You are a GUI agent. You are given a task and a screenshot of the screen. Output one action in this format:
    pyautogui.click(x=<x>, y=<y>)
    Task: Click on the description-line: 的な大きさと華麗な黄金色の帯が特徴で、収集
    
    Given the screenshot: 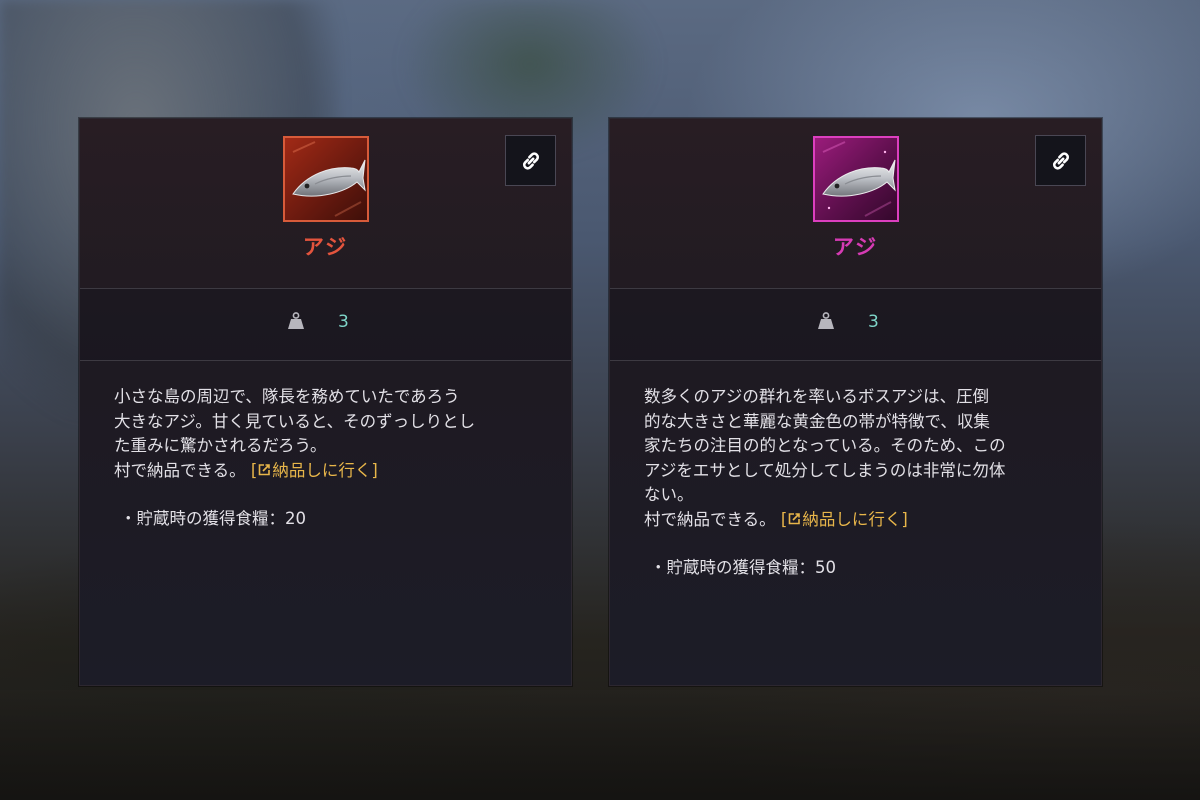 What is the action you would take?
    pyautogui.click(x=817, y=421)
    